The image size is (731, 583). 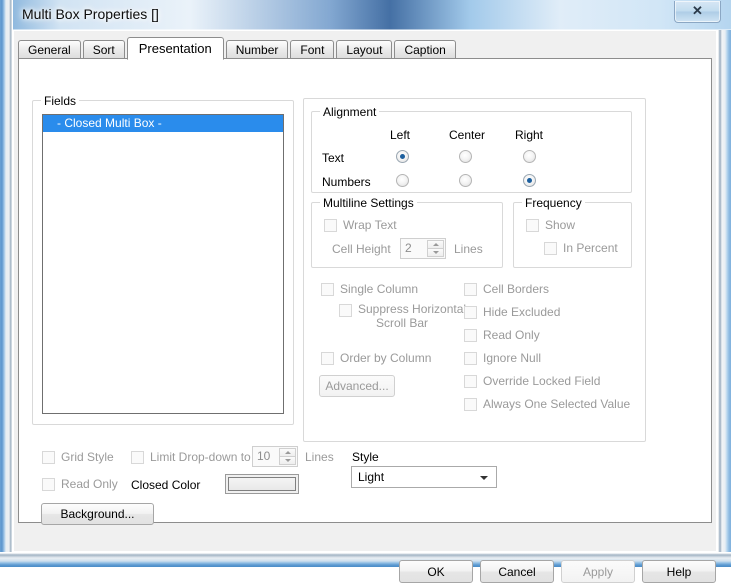 What do you see at coordinates (408, 248) in the screenshot?
I see `cell-height-value: 2` at bounding box center [408, 248].